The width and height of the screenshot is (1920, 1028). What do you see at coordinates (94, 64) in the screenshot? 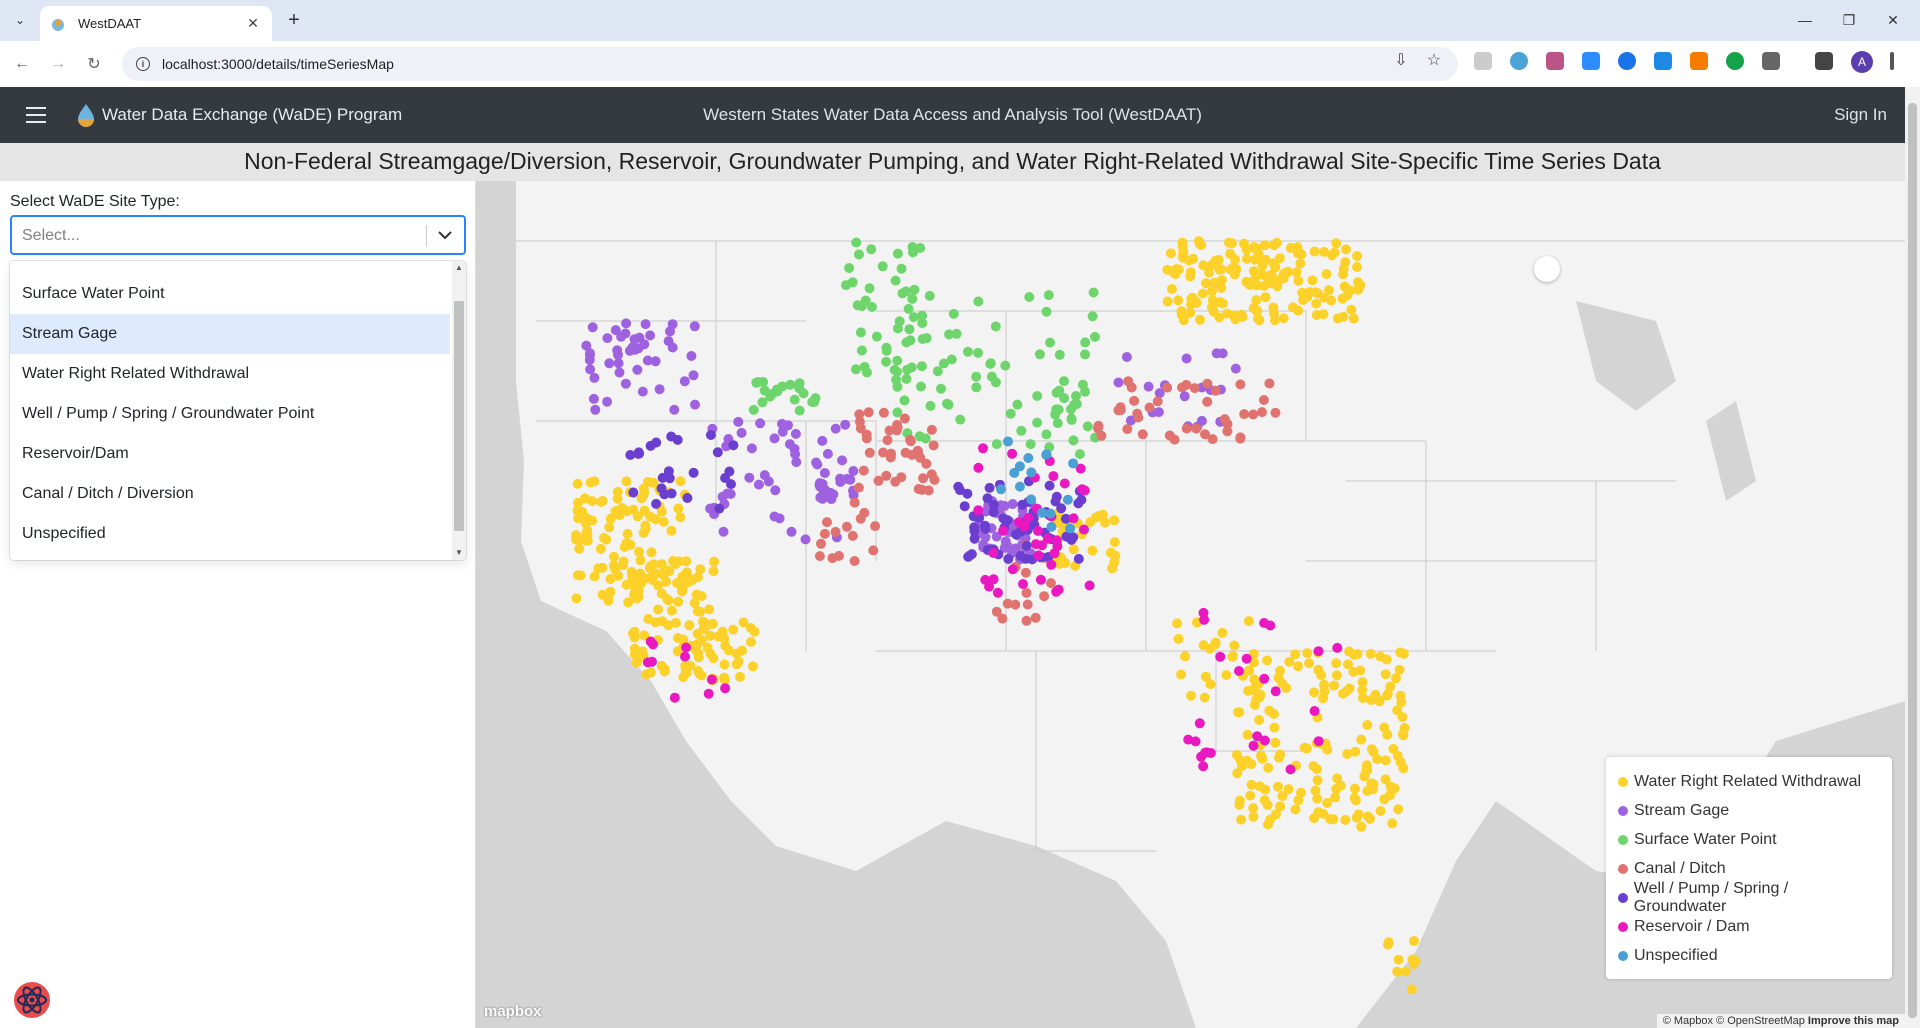
I see `reload-icon: ↻` at bounding box center [94, 64].